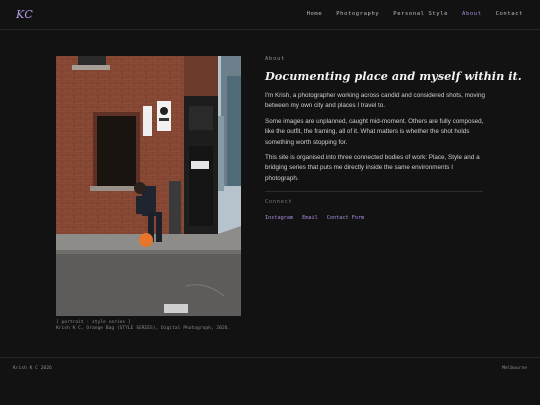 This screenshot has width=540, height=405. I want to click on section-eyebrow: About, so click(275, 59).